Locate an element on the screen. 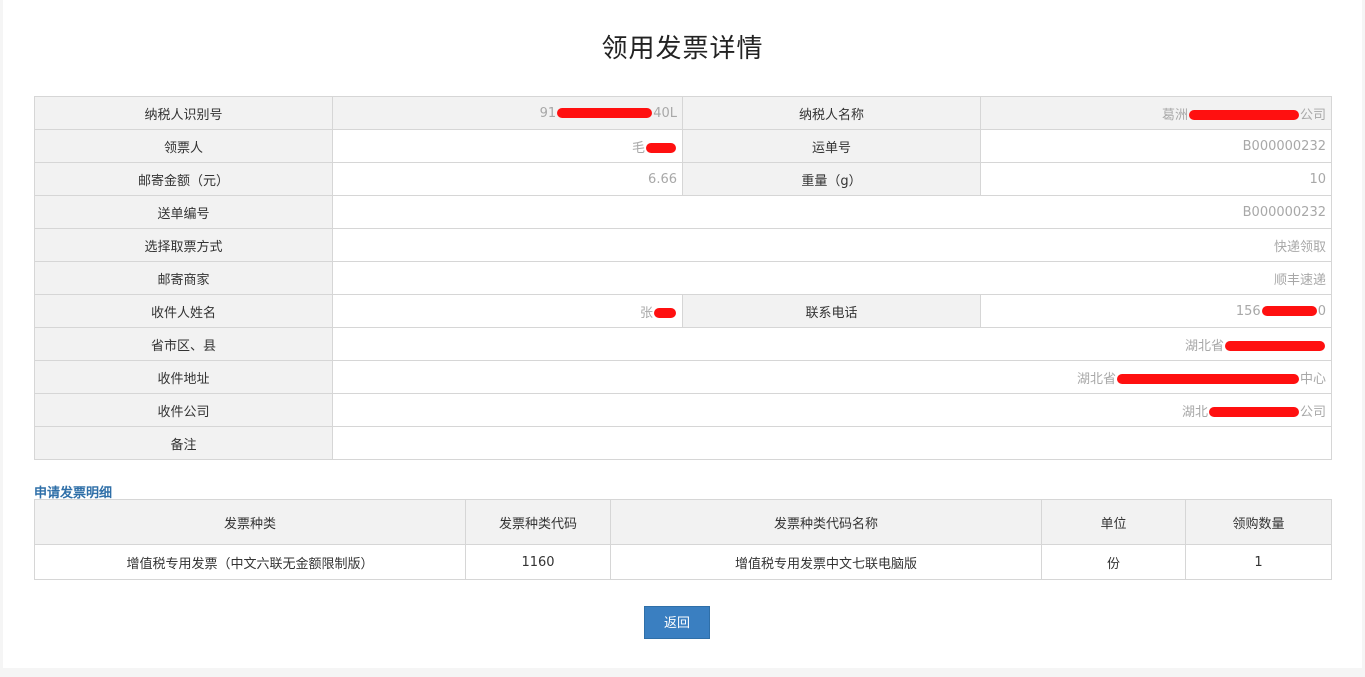  weight-label: 重量（g） is located at coordinates (831, 179).